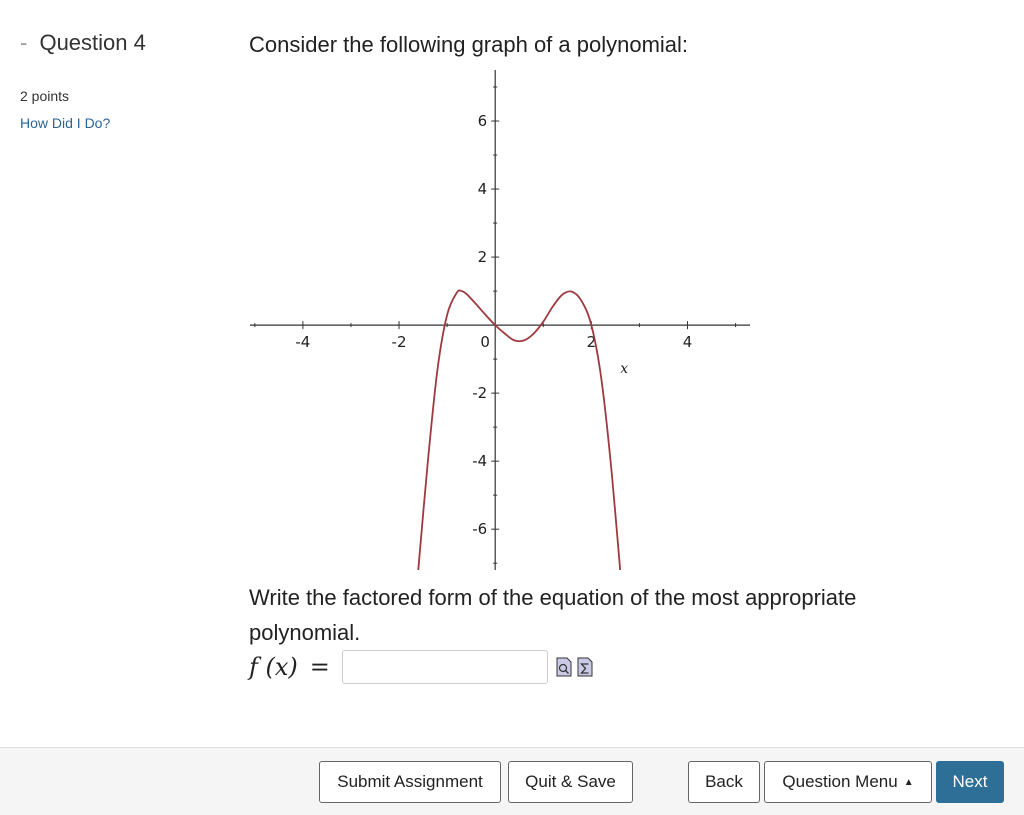  Describe the element at coordinates (570, 782) in the screenshot. I see `quit-save-button: Quit & Save` at that location.